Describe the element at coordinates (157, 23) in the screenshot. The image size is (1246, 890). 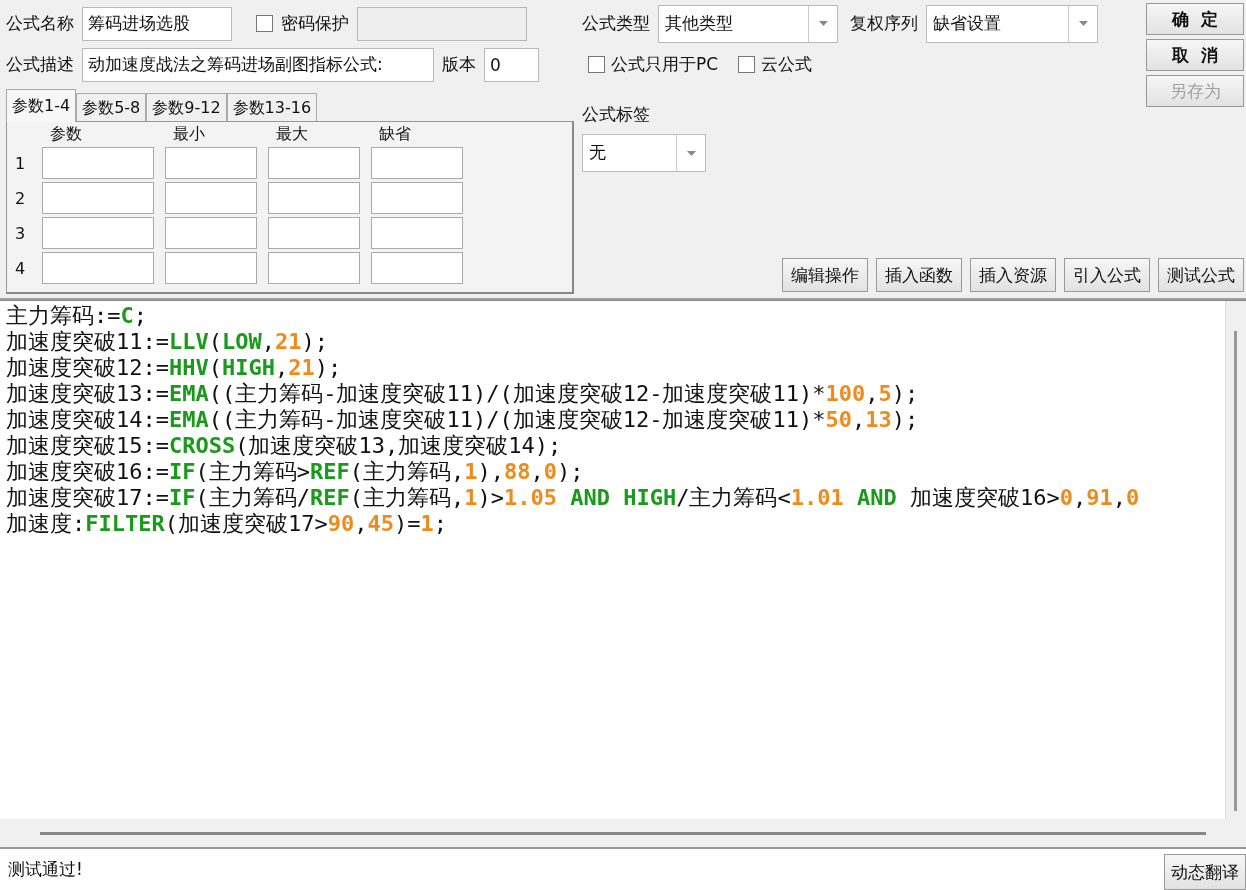
I see `formula-name-field: 筹码进场选股` at that location.